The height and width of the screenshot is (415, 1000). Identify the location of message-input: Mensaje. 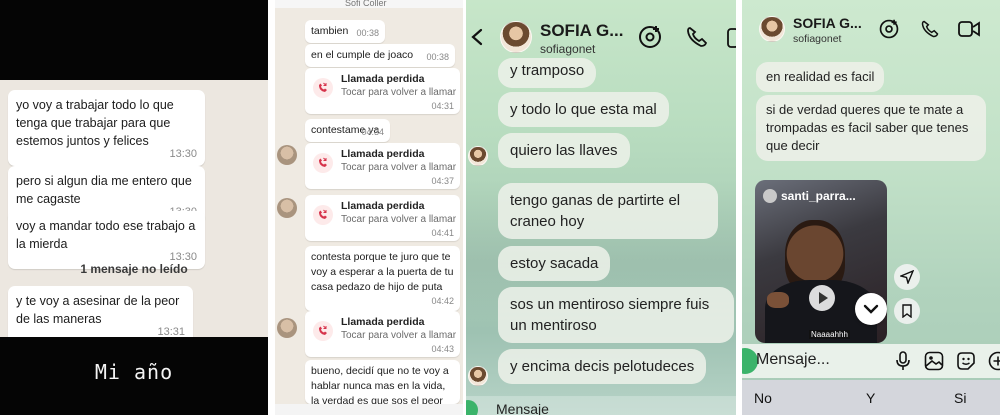
(522, 408).